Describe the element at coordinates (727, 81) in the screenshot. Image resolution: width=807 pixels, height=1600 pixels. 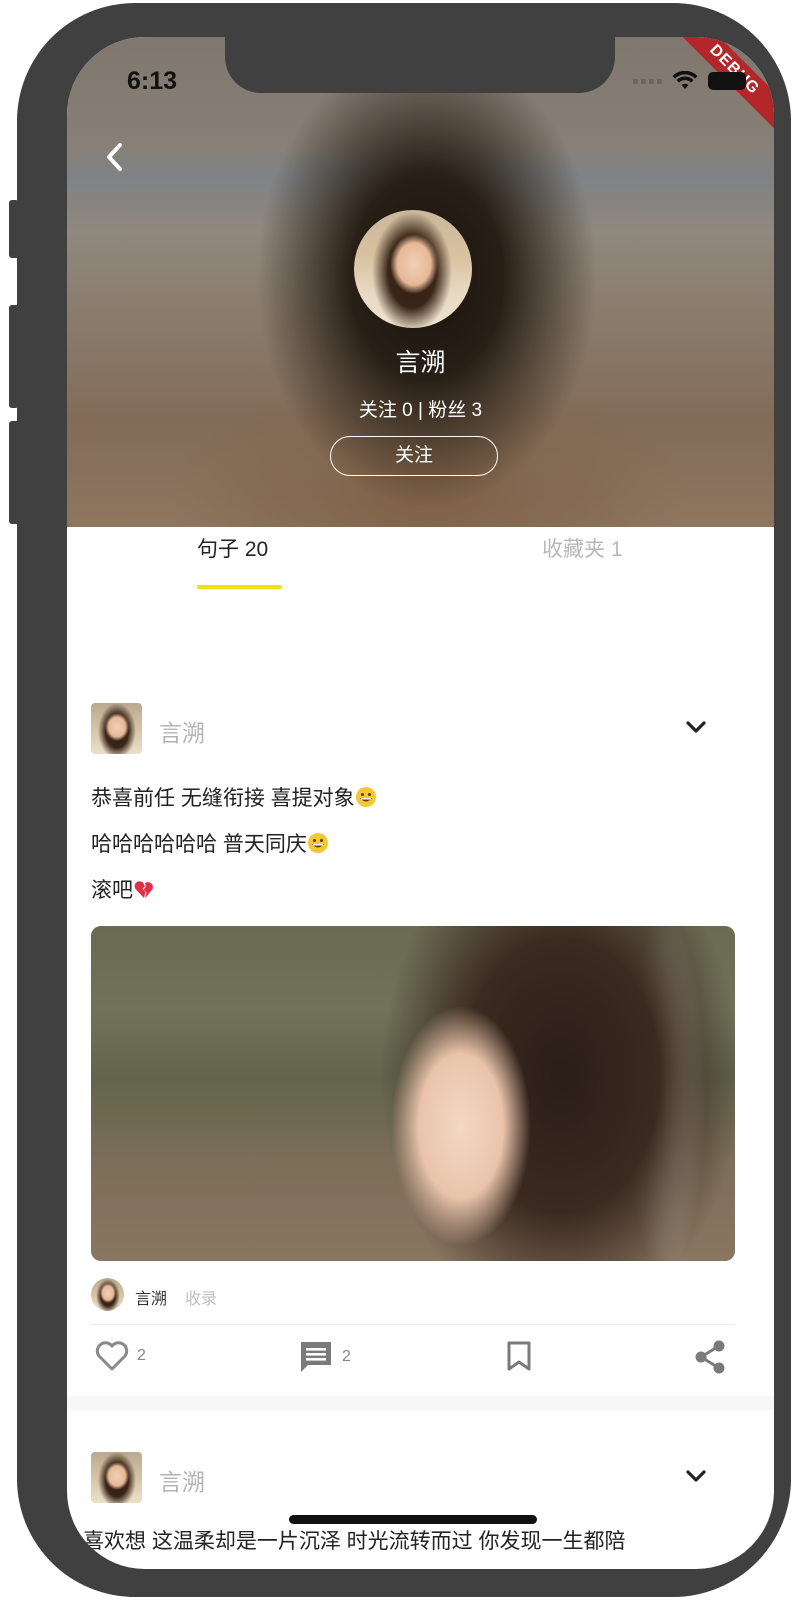
I see `battery-icon` at that location.